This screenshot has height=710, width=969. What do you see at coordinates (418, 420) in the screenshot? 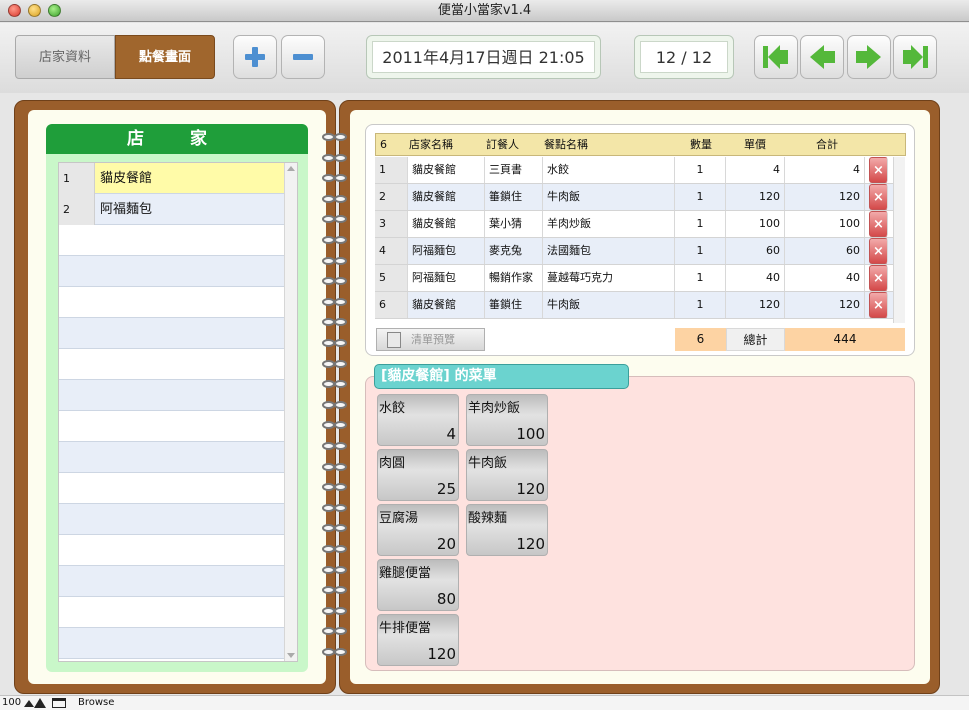
I see `menu-item-button: 水餃 4` at bounding box center [418, 420].